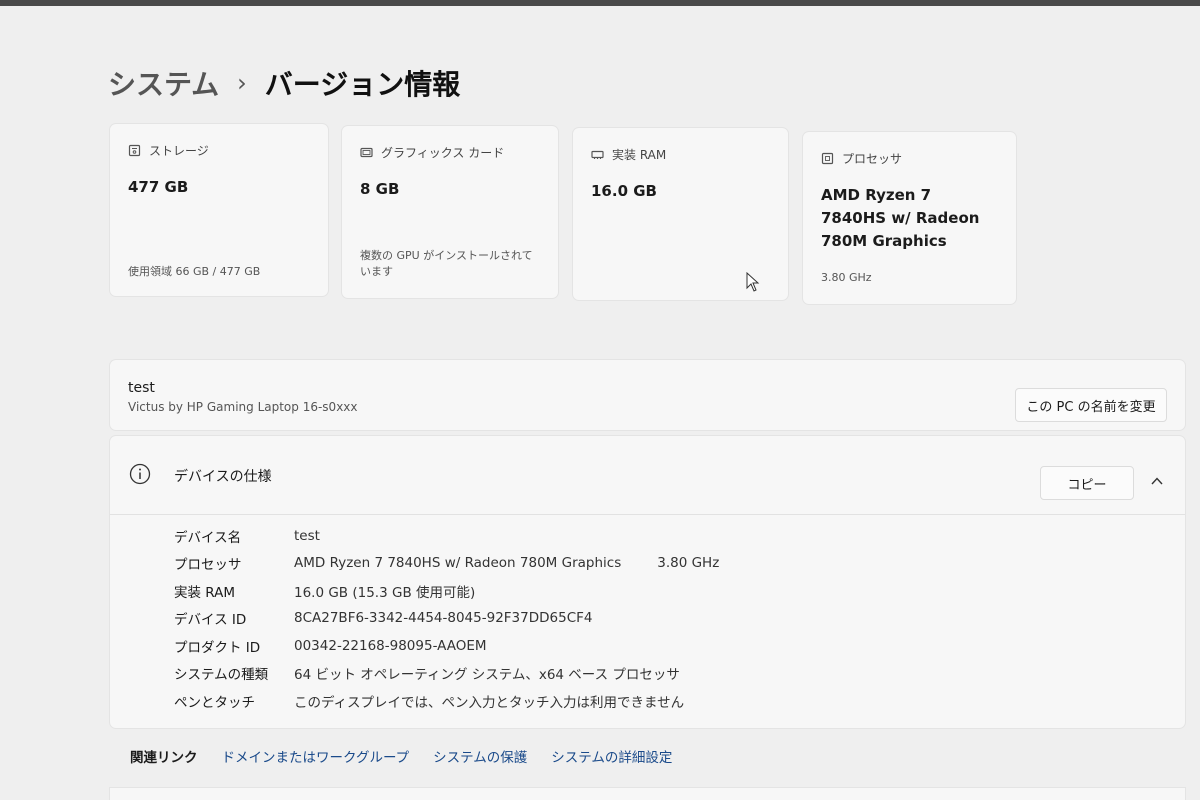  I want to click on storage-icon, so click(134, 150).